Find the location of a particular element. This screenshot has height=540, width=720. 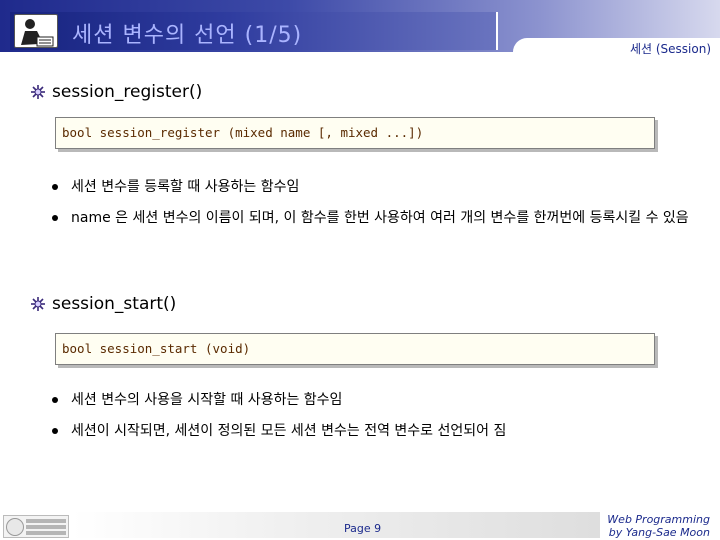

list-item-text: 세션 변수를 등록할 때 사용하는 함수임 is located at coordinates (185, 187).